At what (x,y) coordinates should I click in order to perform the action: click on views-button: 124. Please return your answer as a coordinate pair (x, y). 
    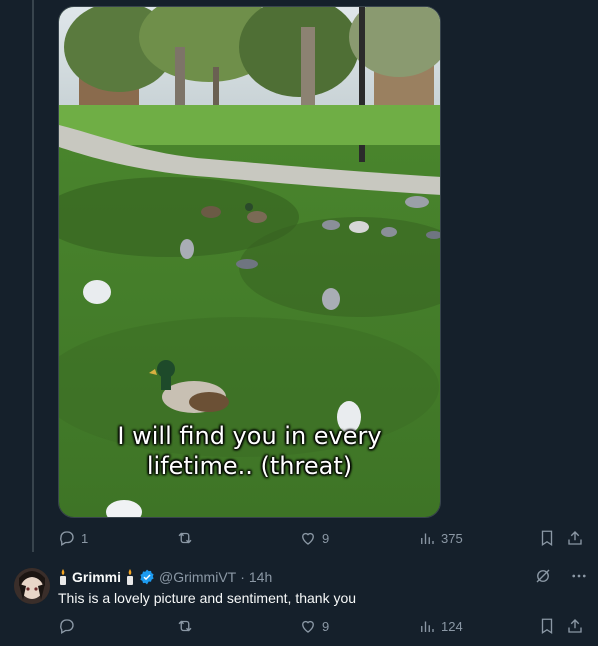
    Looking at the image, I should click on (440, 626).